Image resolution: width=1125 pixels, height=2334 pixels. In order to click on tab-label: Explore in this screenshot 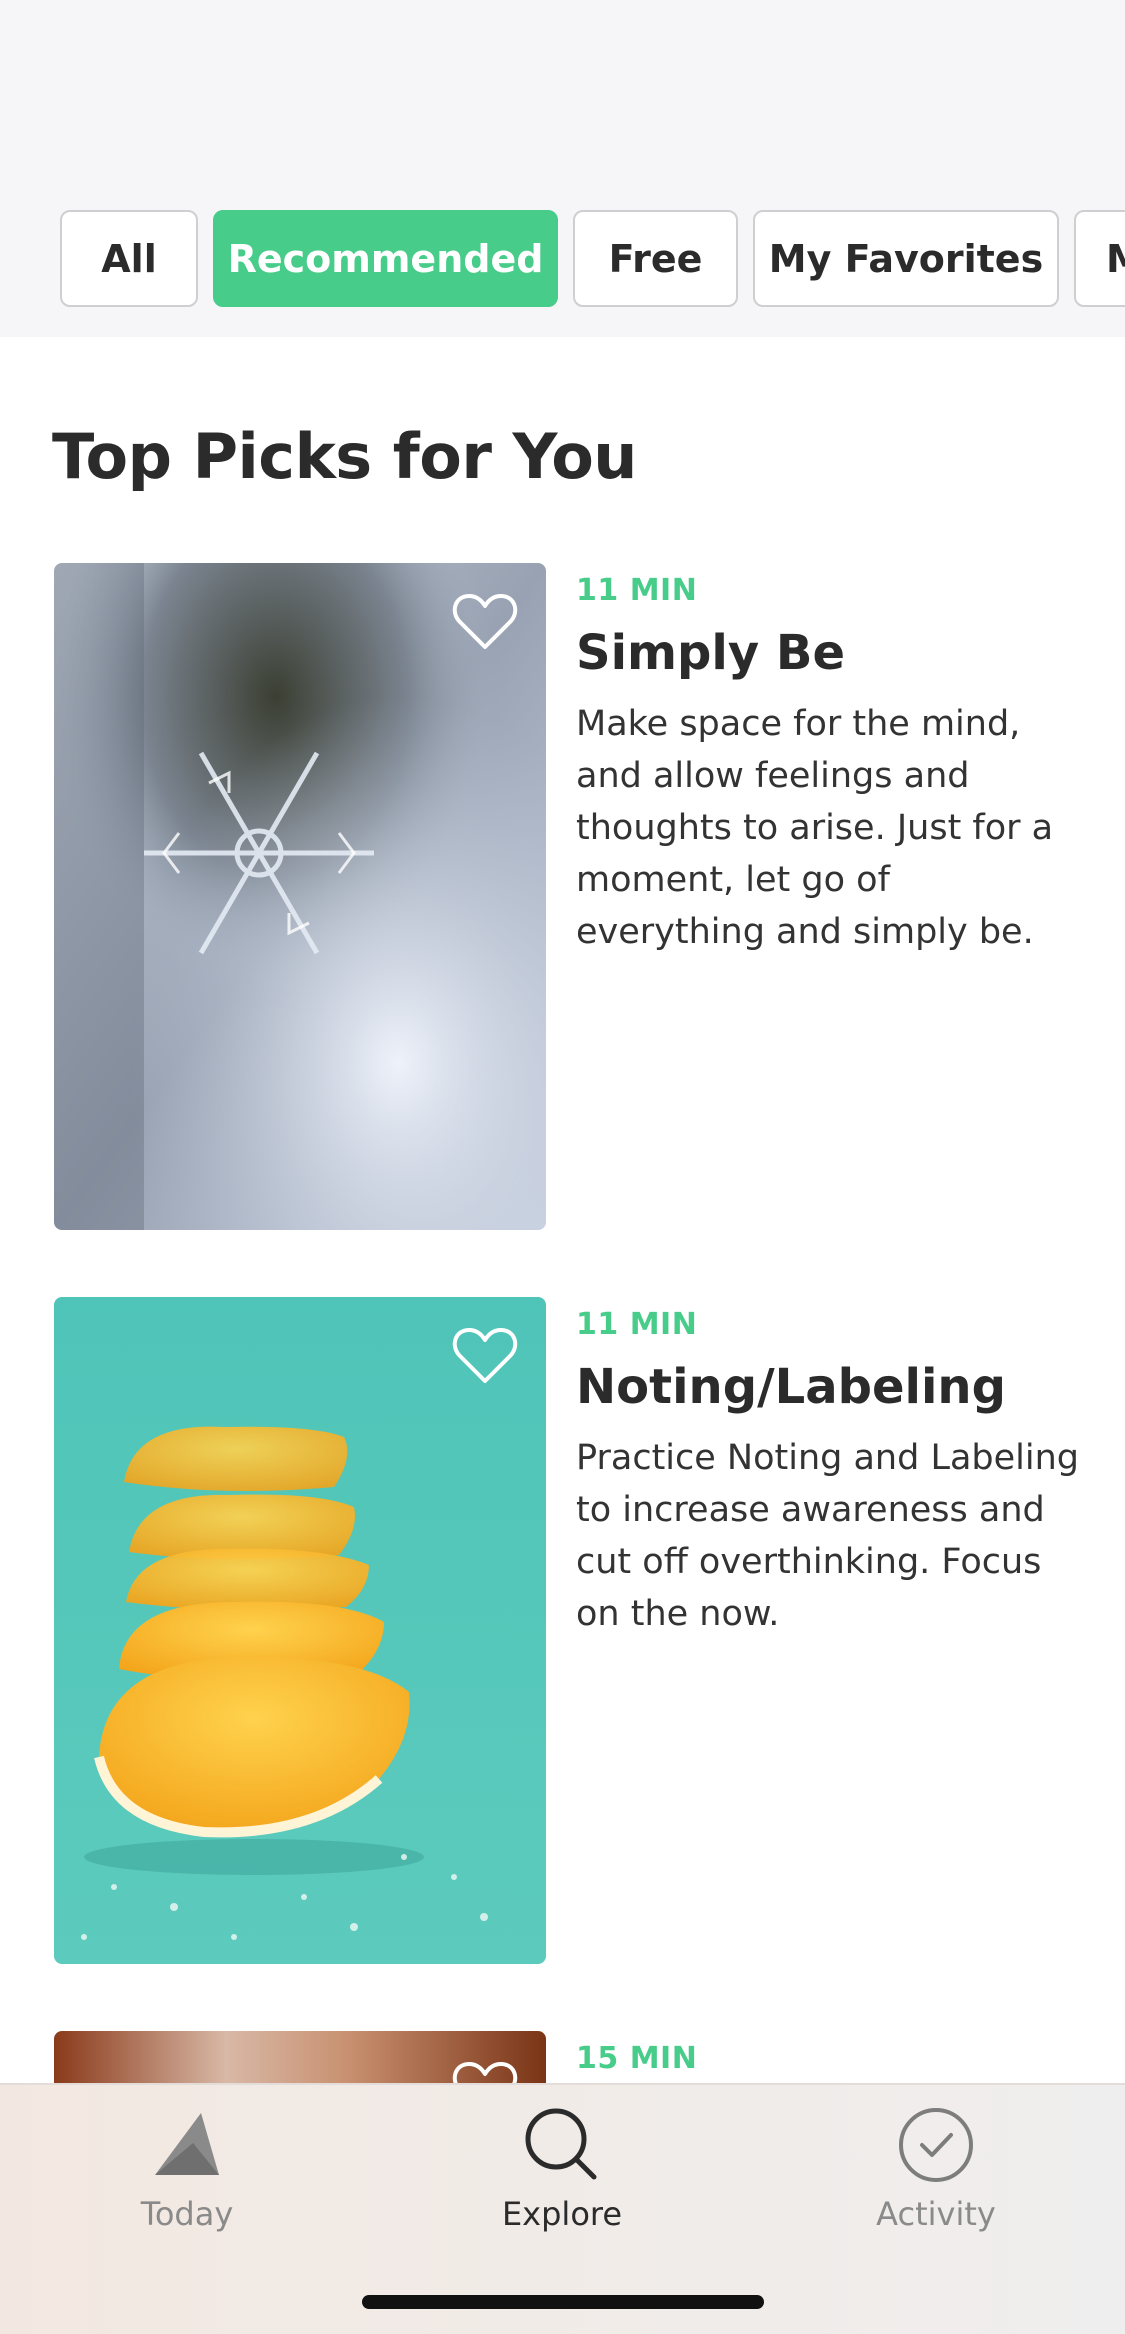, I will do `click(562, 2214)`.